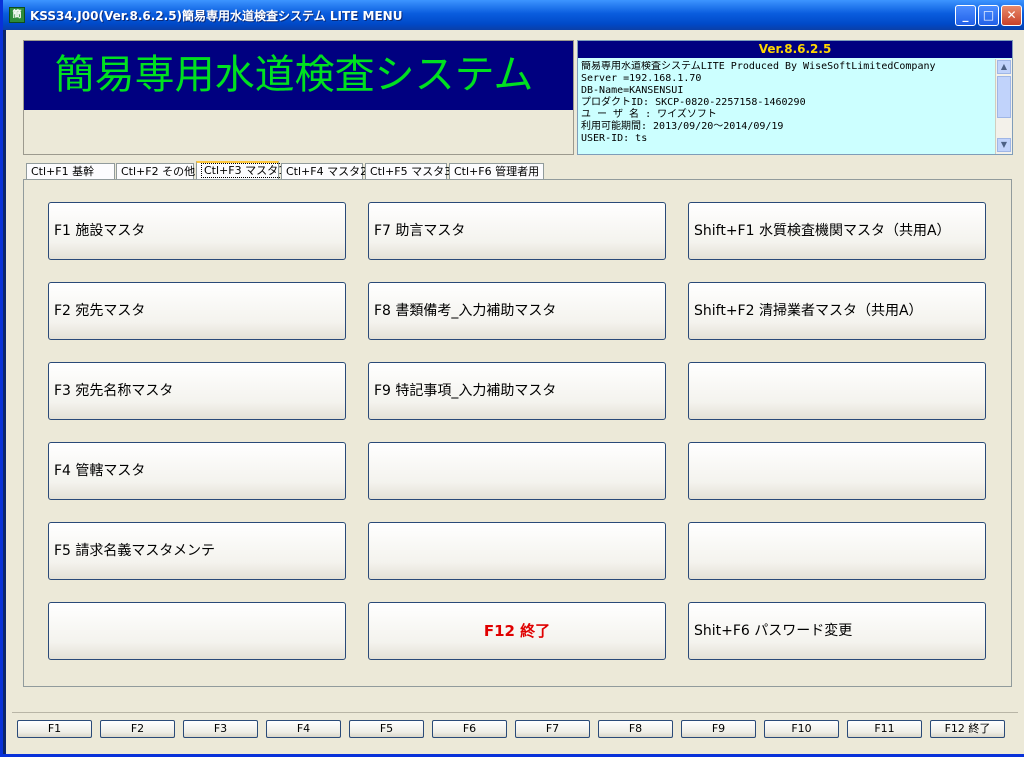  Describe the element at coordinates (552, 729) in the screenshot. I see `fkey-f7-button: F7` at that location.